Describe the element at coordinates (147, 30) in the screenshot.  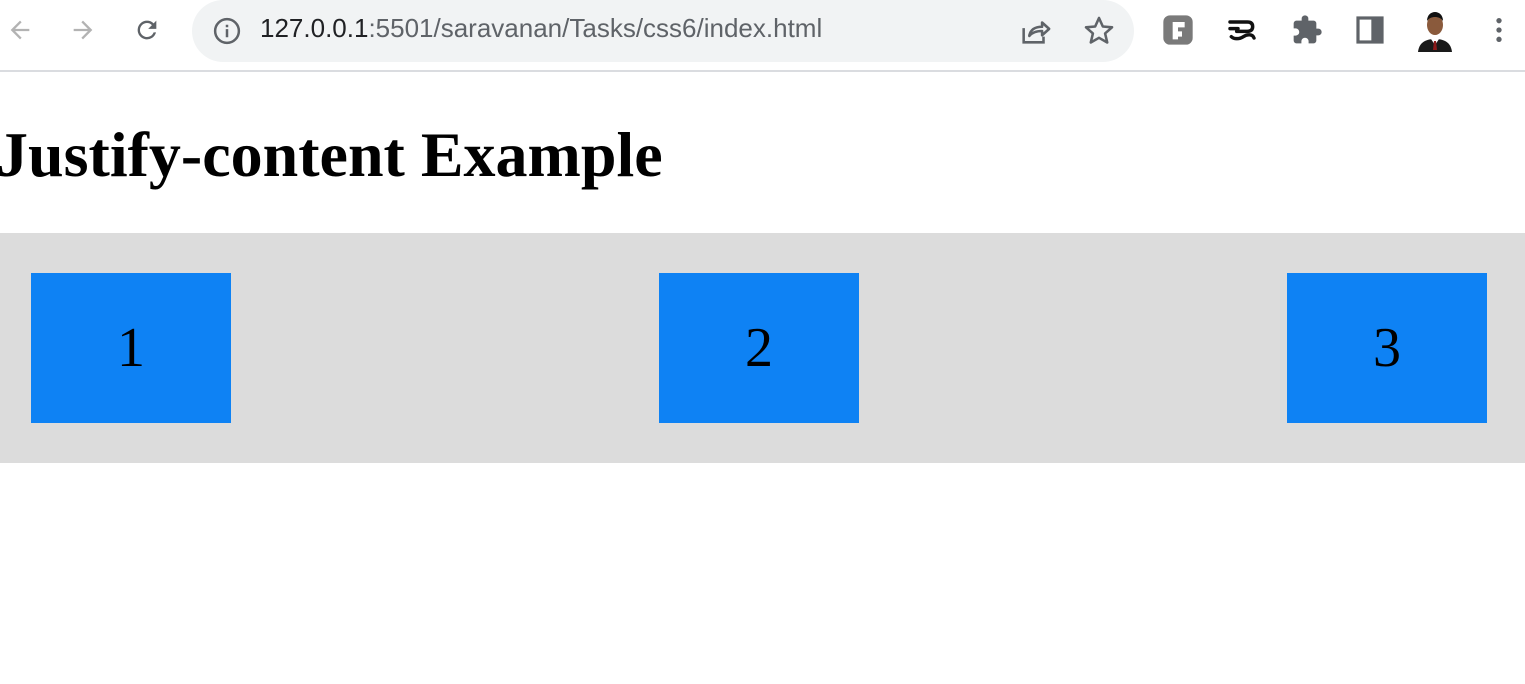
I see `reload-icon` at that location.